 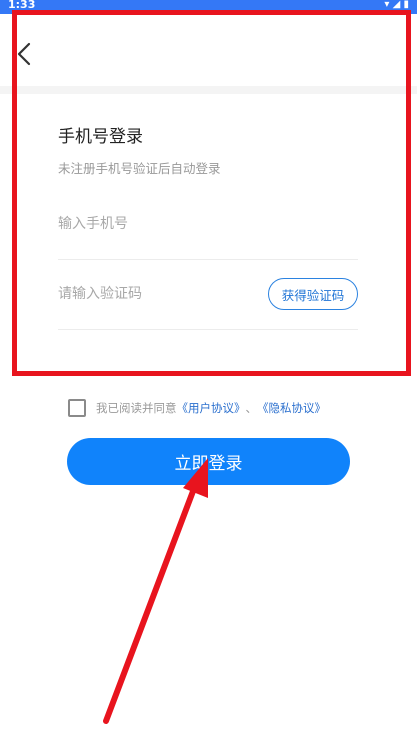 What do you see at coordinates (22, 5) in the screenshot?
I see `status-time: 1:33` at bounding box center [22, 5].